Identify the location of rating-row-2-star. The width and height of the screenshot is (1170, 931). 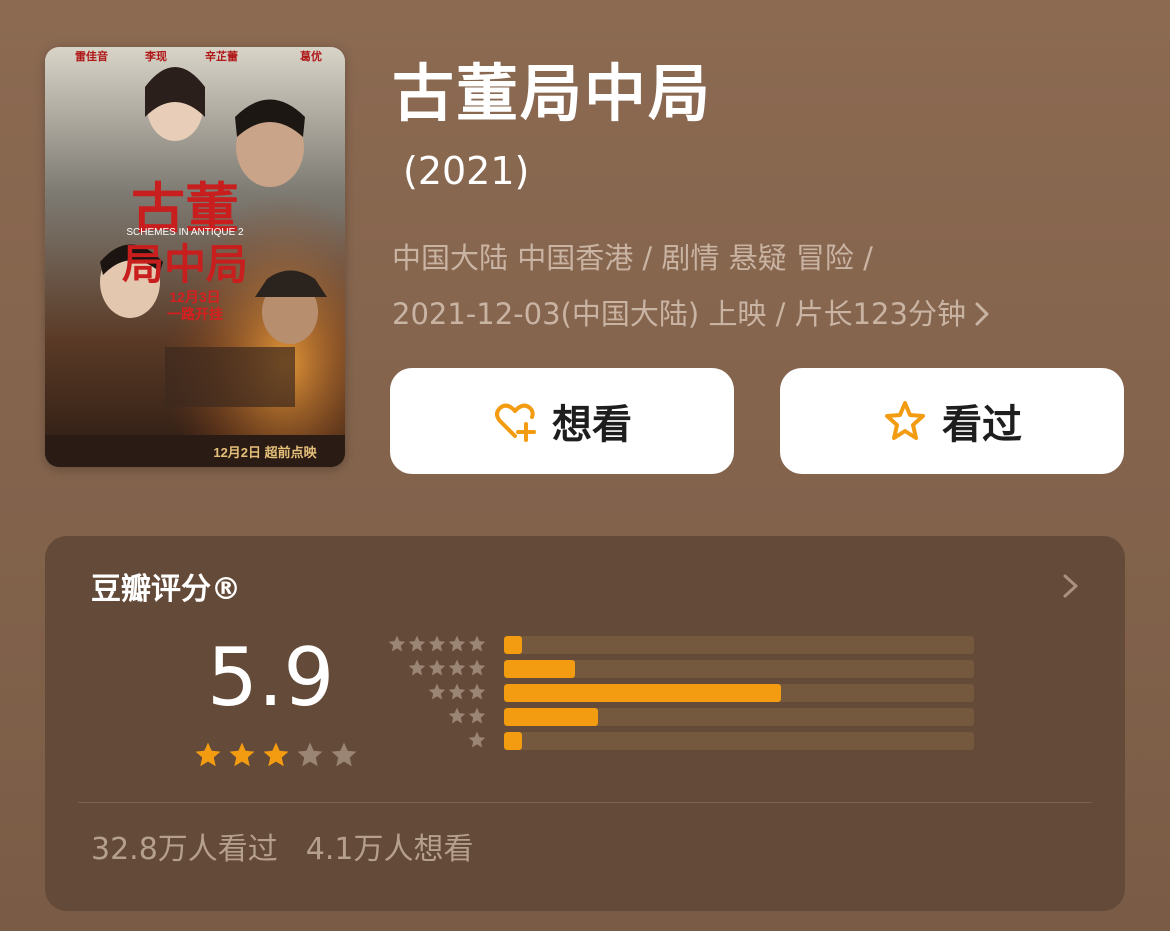
(683, 716).